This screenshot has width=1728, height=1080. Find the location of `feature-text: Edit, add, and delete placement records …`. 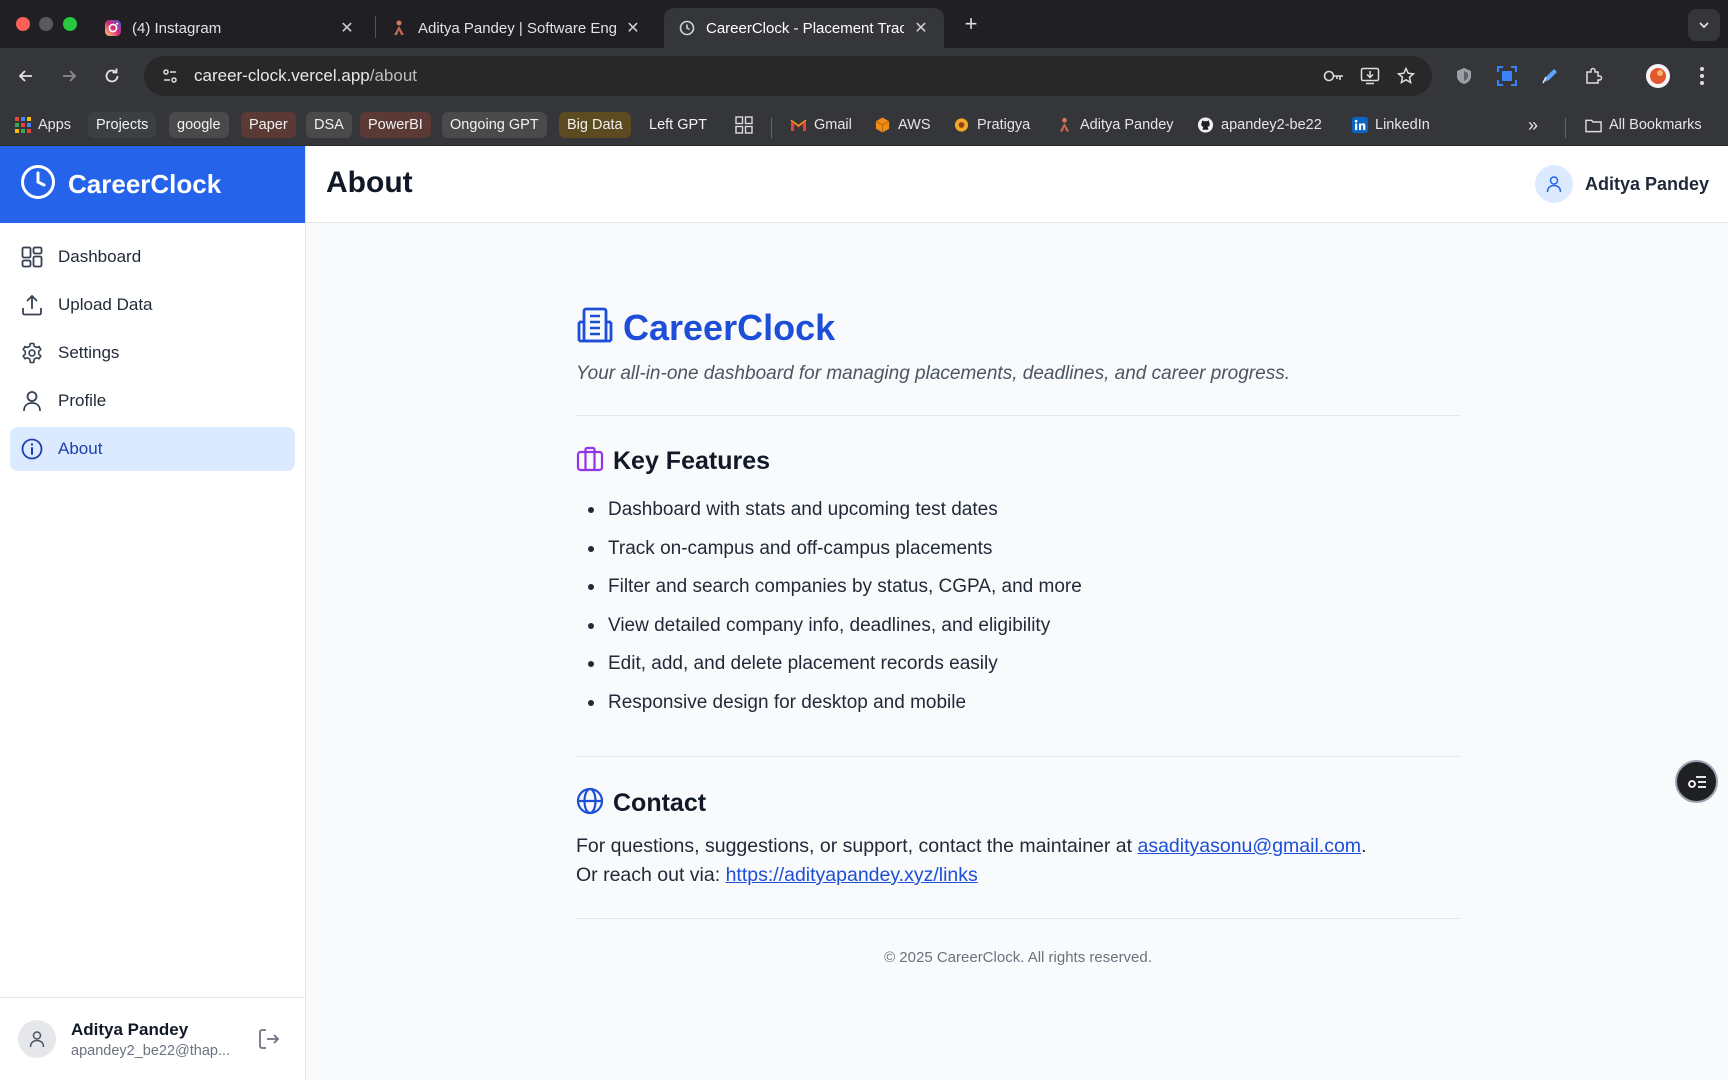

feature-text: Edit, add, and delete placement records … is located at coordinates (803, 664).